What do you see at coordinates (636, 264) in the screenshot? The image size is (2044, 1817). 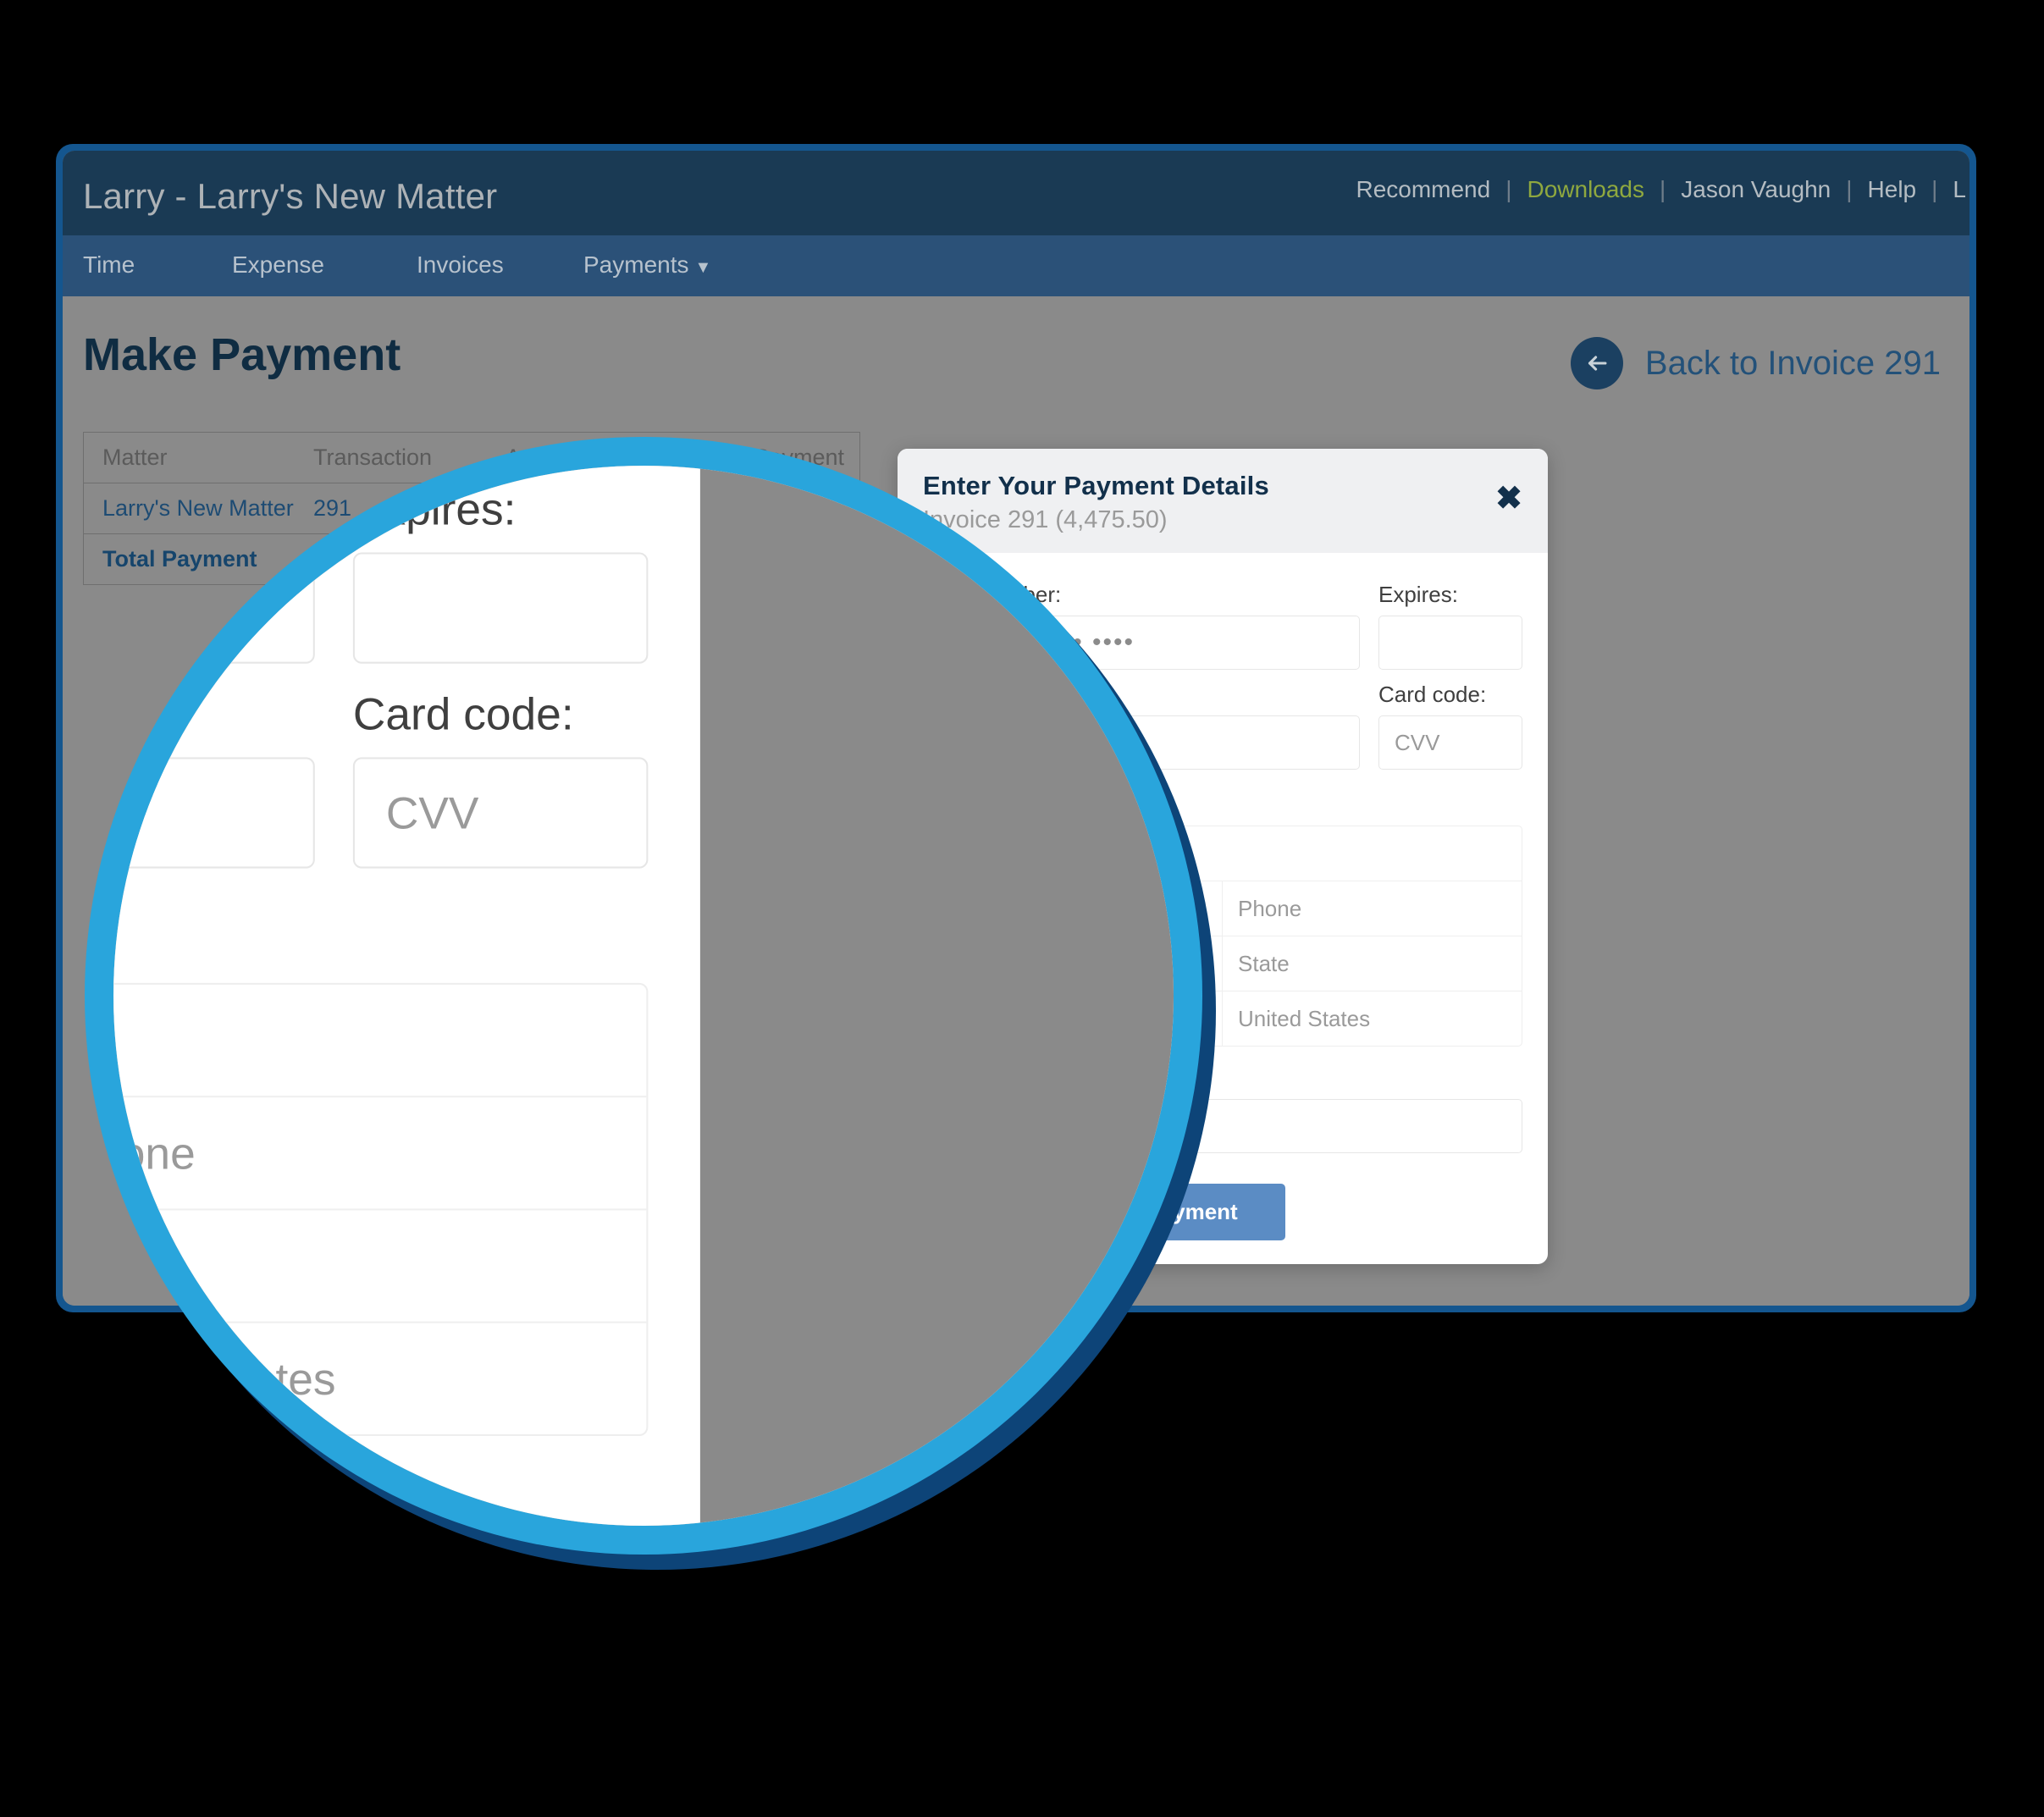 I see `nav-item-payments-label: Payments` at bounding box center [636, 264].